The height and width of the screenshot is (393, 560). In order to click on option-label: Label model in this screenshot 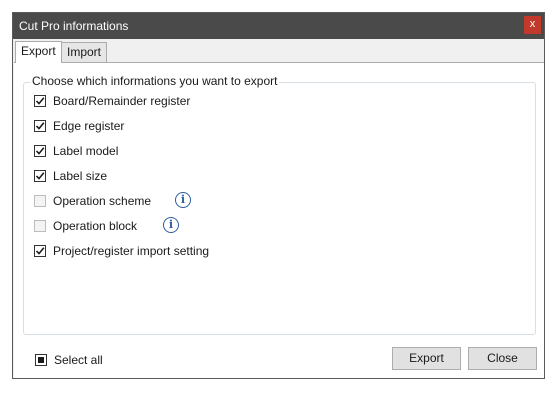, I will do `click(86, 151)`.